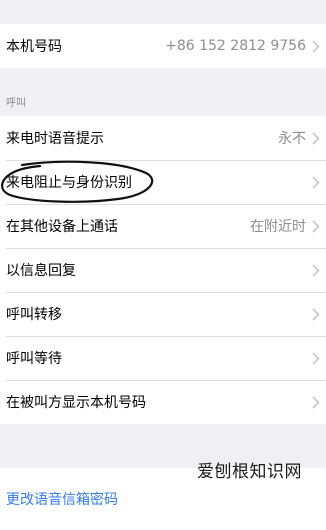 The width and height of the screenshot is (326, 530). Describe the element at coordinates (41, 271) in the screenshot. I see `row-label: 以信息回复` at that location.